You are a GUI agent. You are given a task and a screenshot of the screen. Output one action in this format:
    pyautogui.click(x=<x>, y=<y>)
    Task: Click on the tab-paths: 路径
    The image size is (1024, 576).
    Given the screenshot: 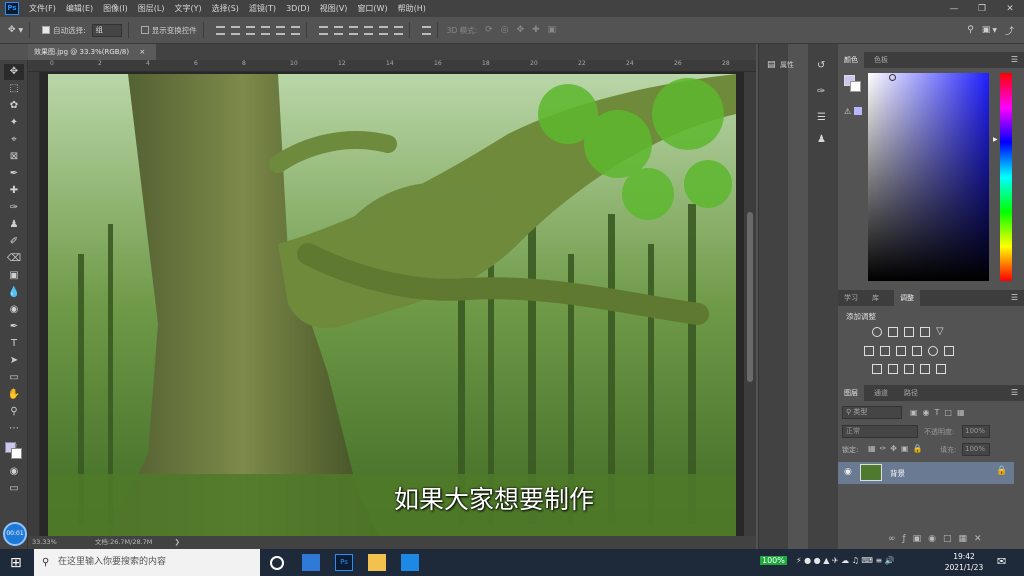 What is the action you would take?
    pyautogui.click(x=911, y=393)
    